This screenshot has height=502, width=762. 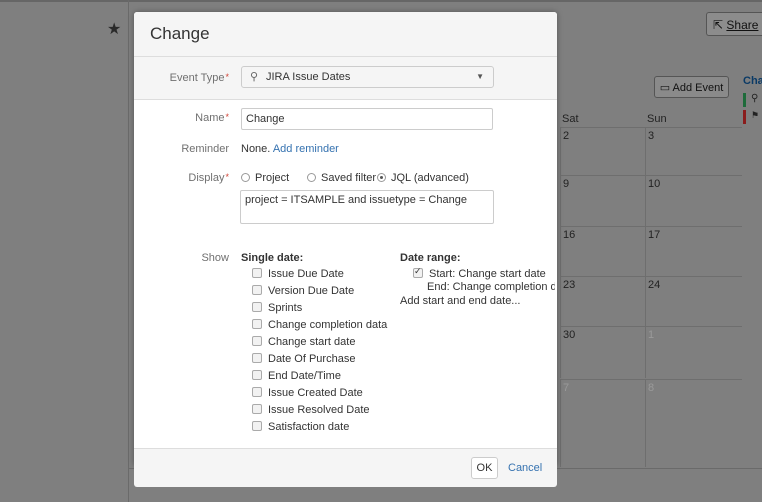 I want to click on single-date-option: Change completion data, so click(x=319, y=325).